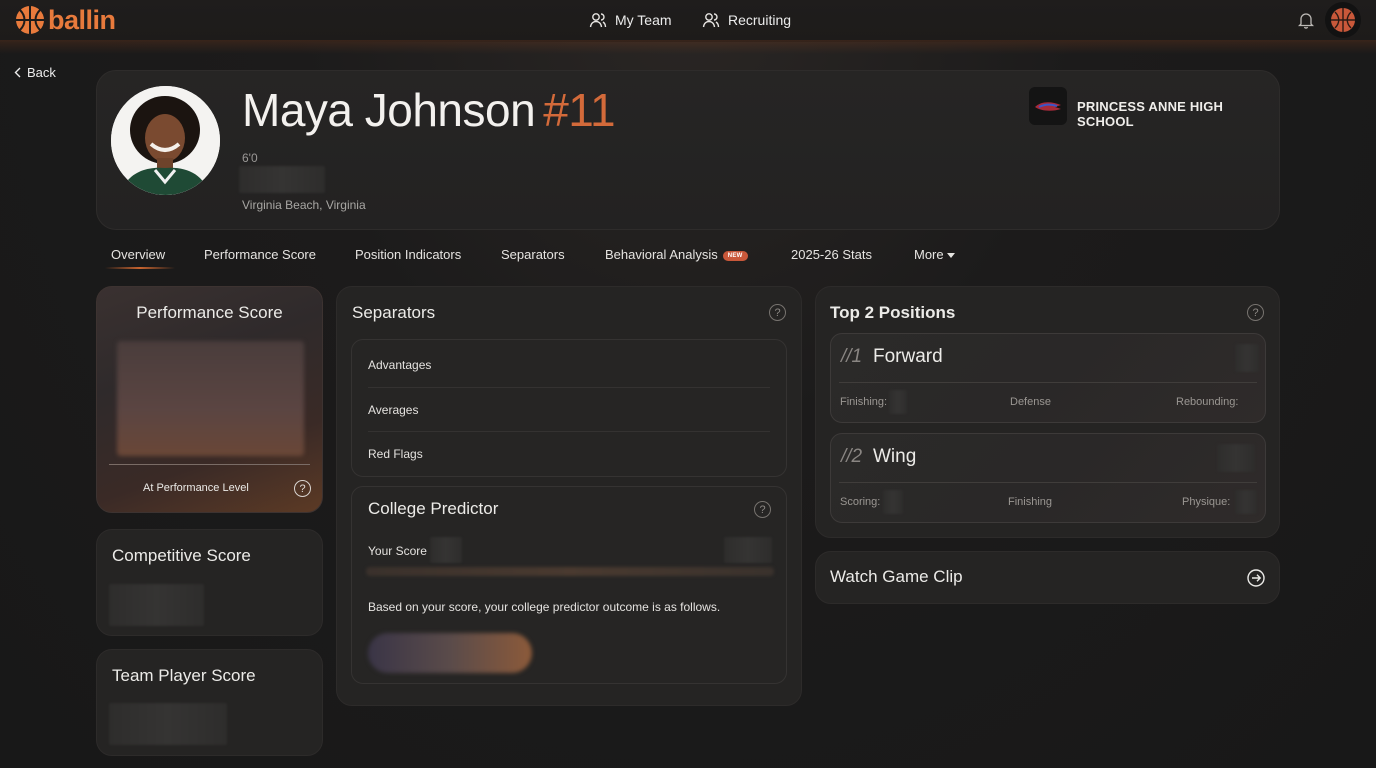 The width and height of the screenshot is (1376, 768). I want to click on nav-my-team: My Team, so click(630, 20).